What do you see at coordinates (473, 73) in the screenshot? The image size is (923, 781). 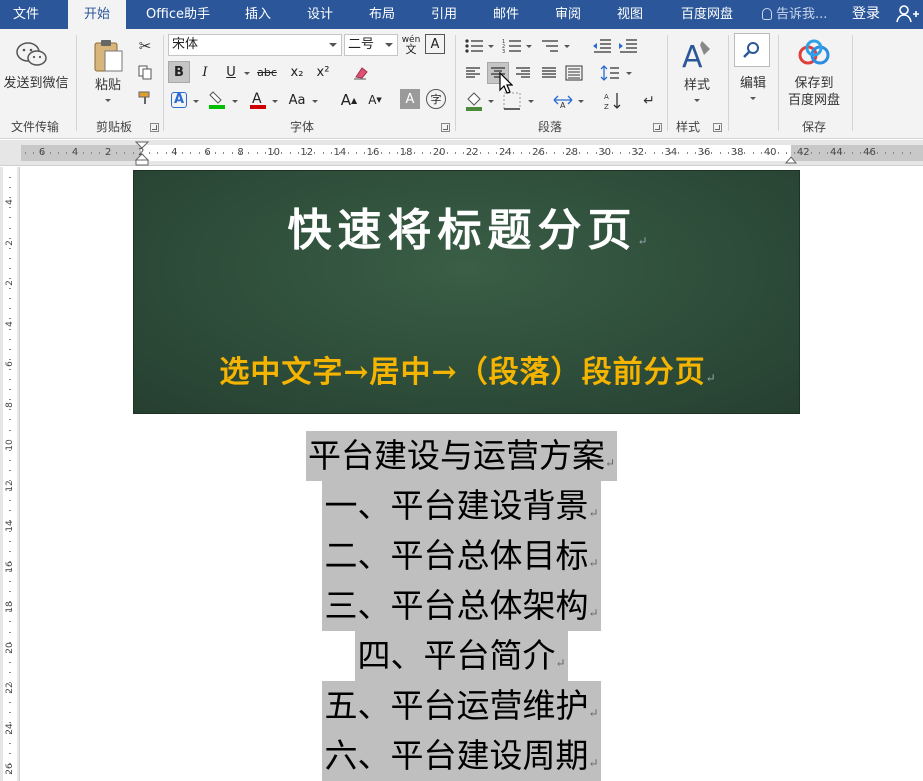 I see `align-left-icon` at bounding box center [473, 73].